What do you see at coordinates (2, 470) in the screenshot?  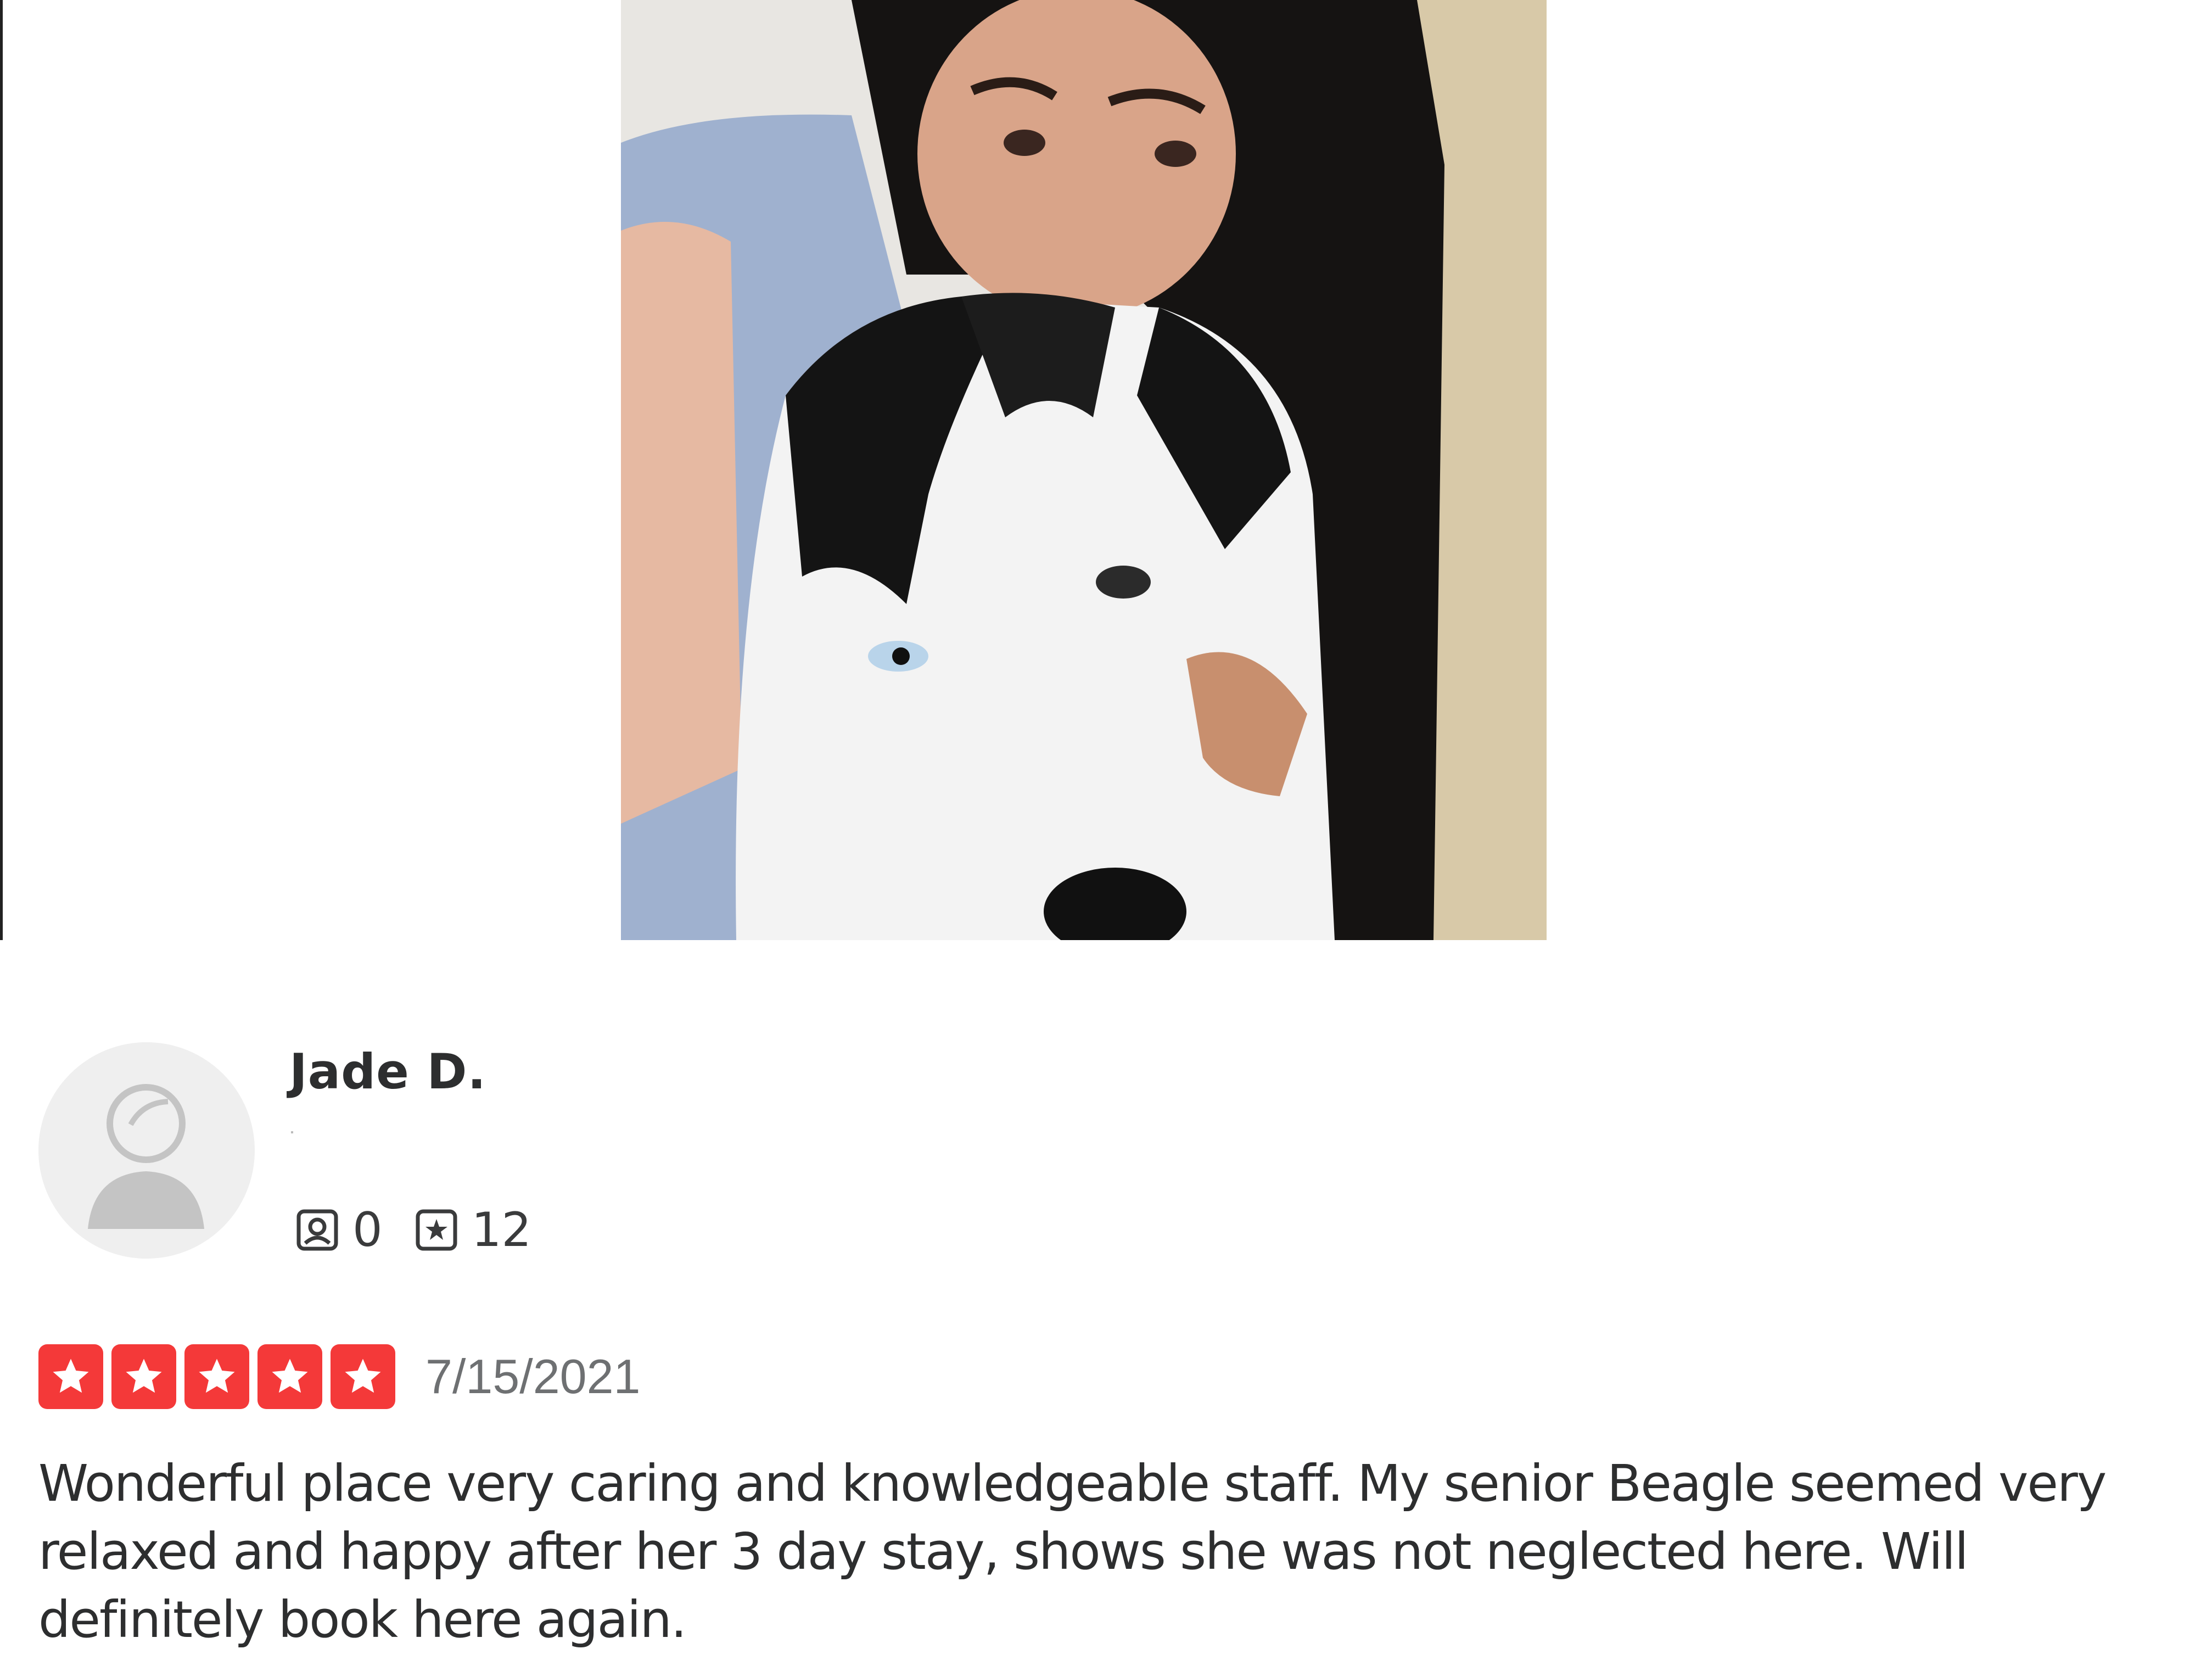 I see `left-border` at bounding box center [2, 470].